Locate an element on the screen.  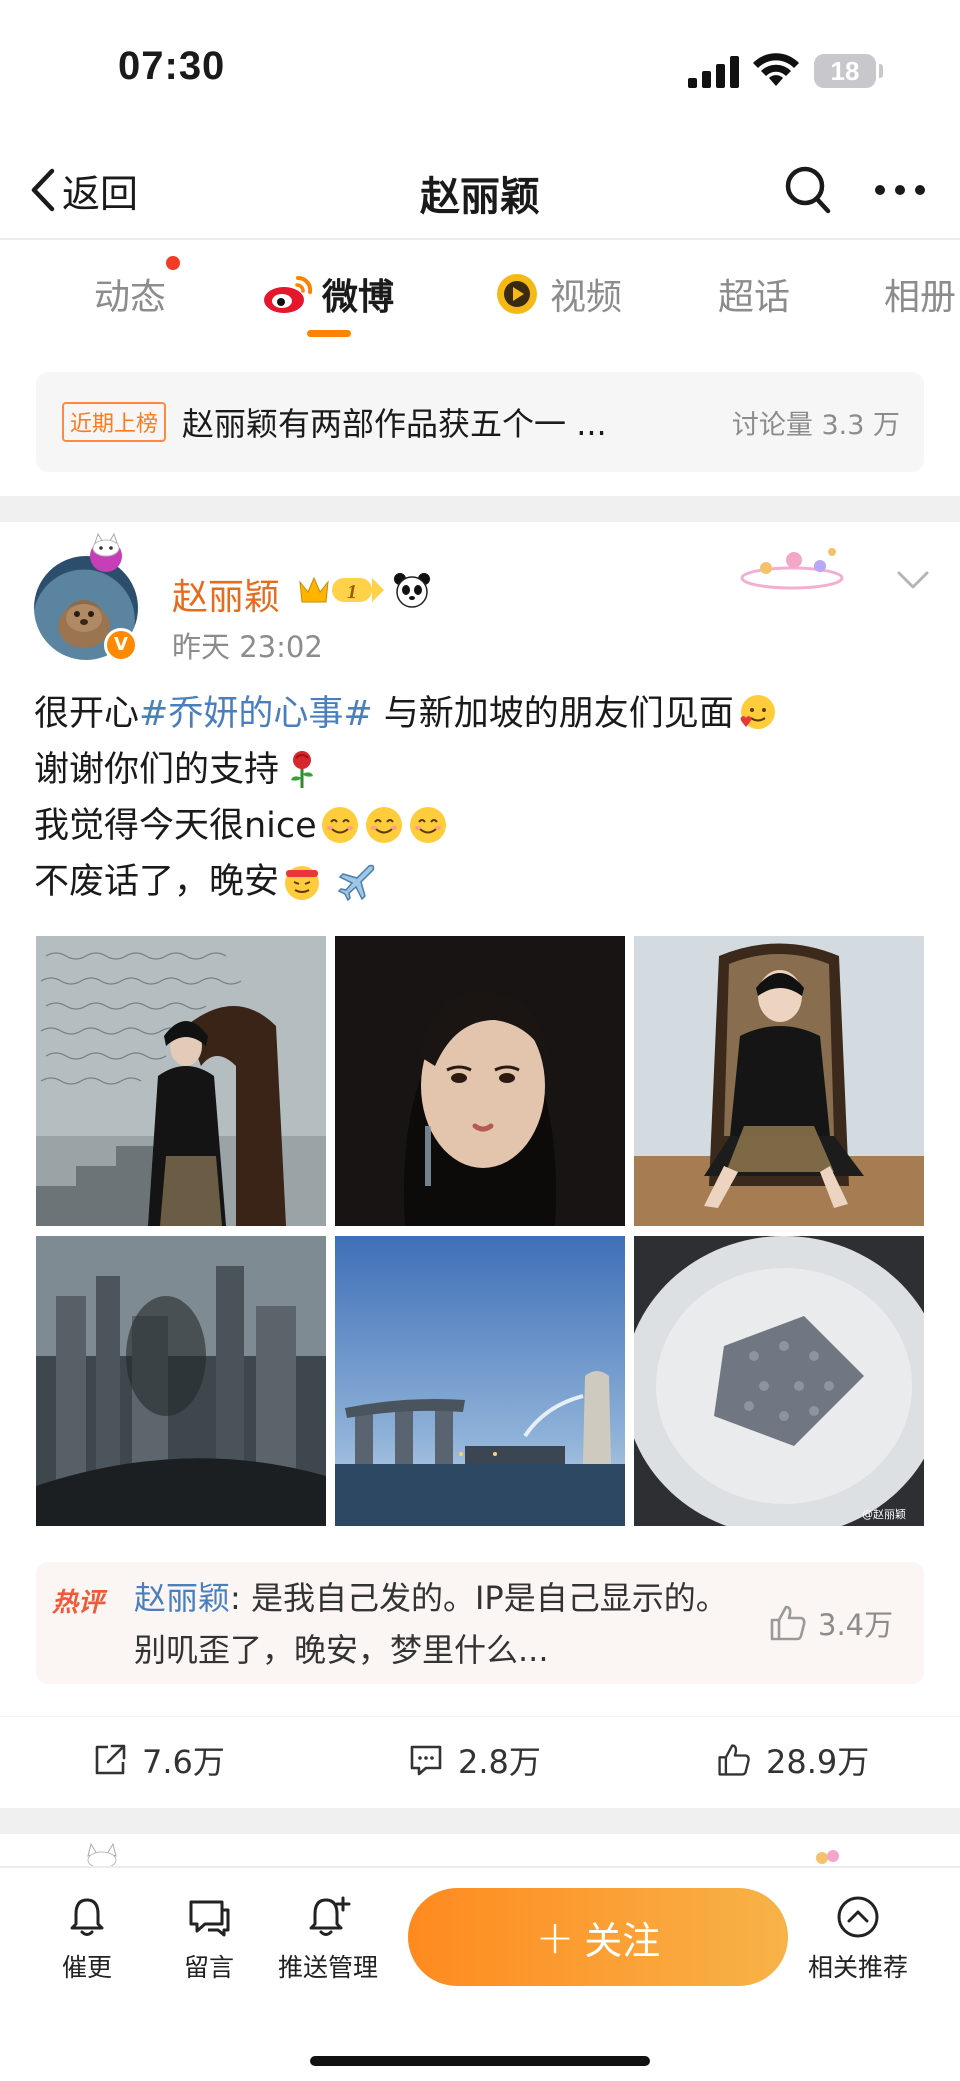
topic-link: #乔妍的心事# is located at coordinates (256, 714).